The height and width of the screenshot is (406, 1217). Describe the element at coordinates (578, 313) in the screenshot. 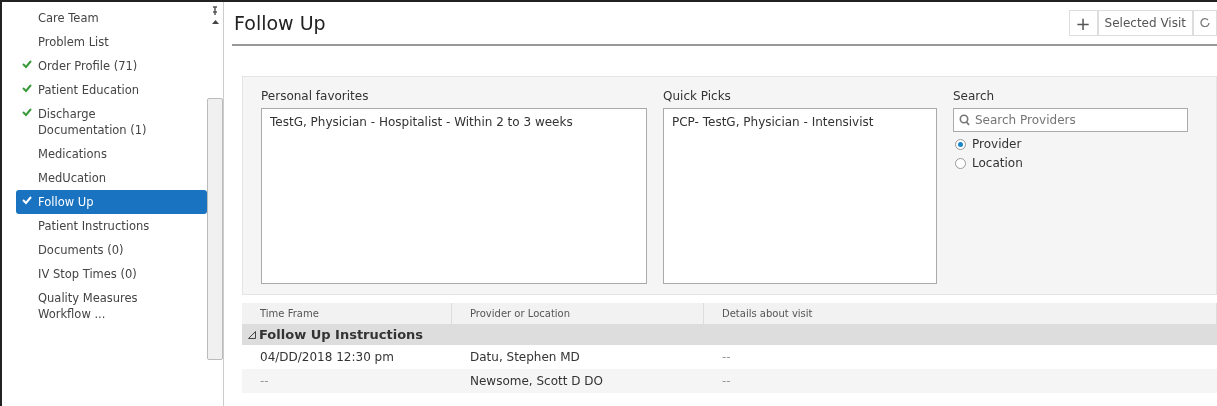

I see `column-header: Provider or Location` at that location.